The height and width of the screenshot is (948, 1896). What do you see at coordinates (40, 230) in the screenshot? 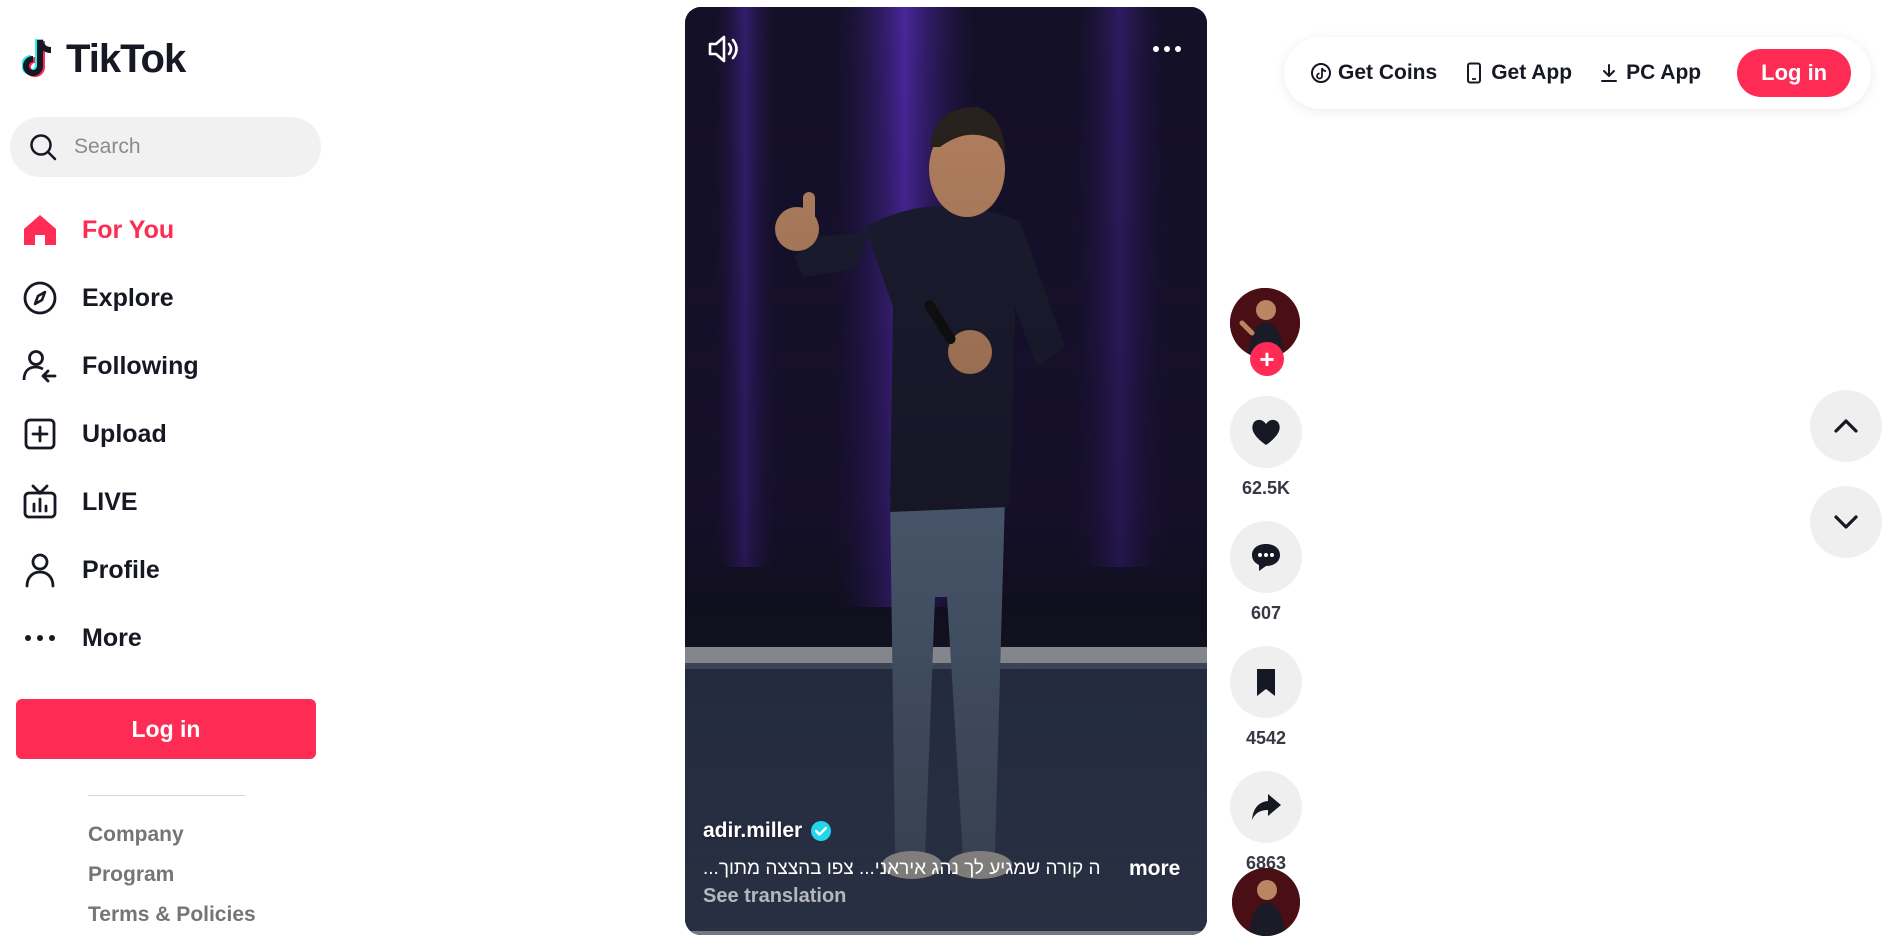
I see `home-icon` at bounding box center [40, 230].